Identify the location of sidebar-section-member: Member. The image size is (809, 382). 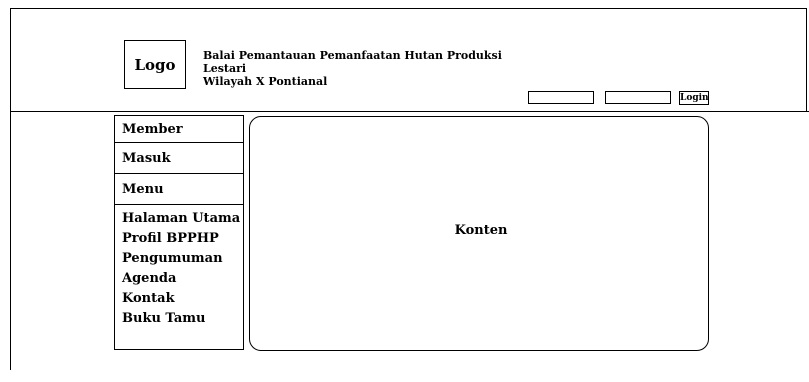
(179, 129).